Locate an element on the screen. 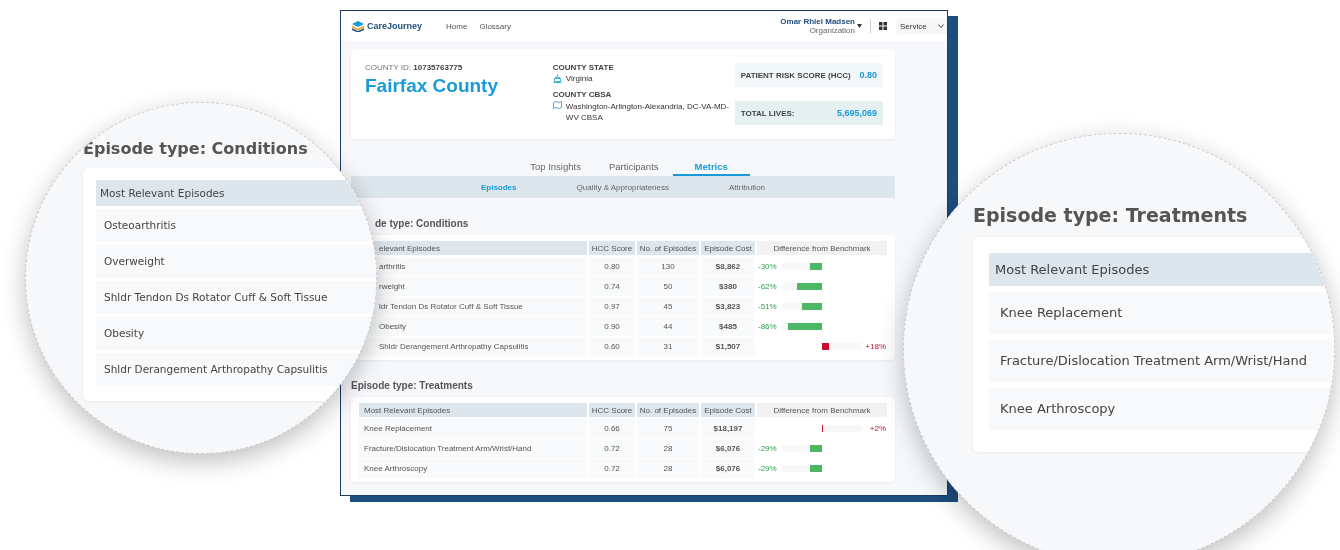 Image resolution: width=1340 pixels, height=550 pixels. difference-value: -62% is located at coordinates (768, 286).